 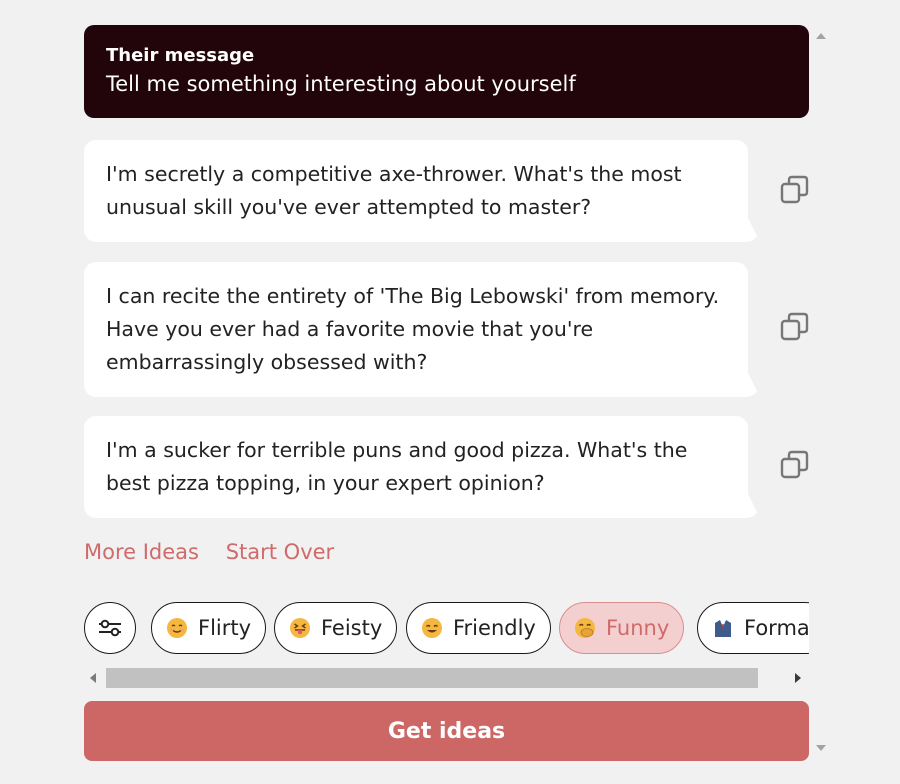 What do you see at coordinates (177, 628) in the screenshot?
I see `smiling-face-emoji` at bounding box center [177, 628].